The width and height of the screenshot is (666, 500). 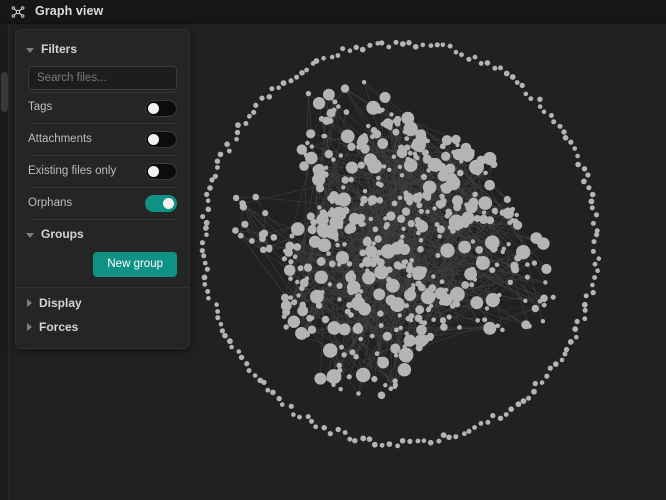 I want to click on window-titlebar: Graph view, so click(x=333, y=12).